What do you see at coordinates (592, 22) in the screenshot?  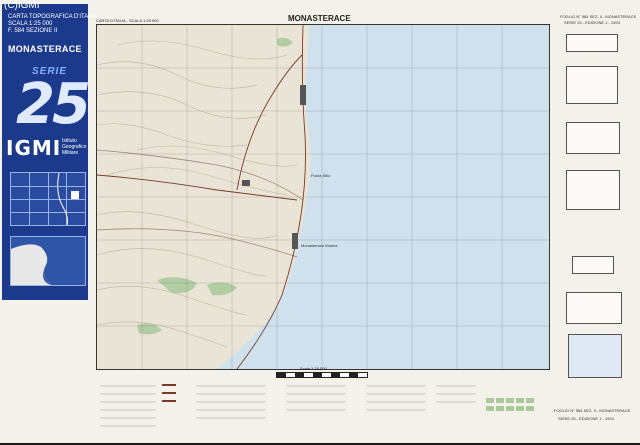 I see `panel-header-line-2: SERIE 25 - EDIZIONE 1 - 1994` at bounding box center [592, 22].